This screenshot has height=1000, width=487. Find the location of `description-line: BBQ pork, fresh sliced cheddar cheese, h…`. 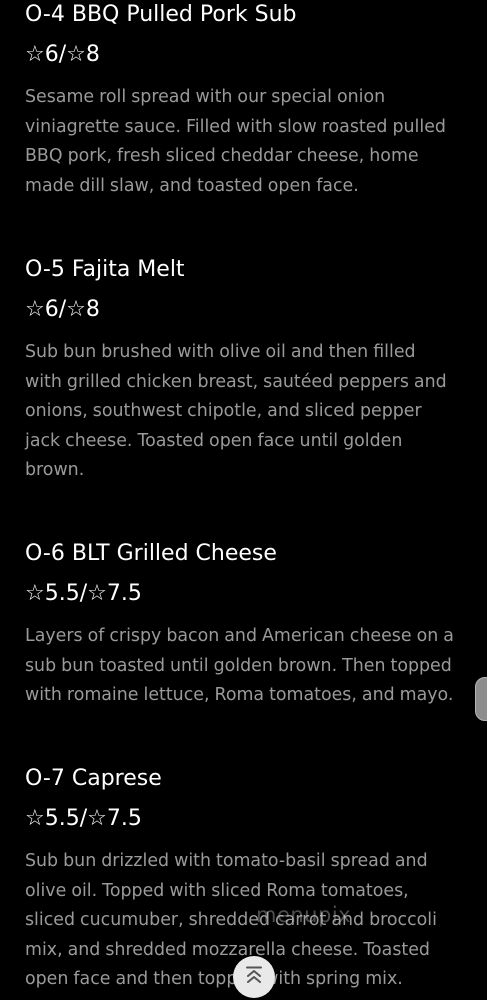

description-line: BBQ pork, fresh sliced cheddar cheese, h… is located at coordinates (222, 156).